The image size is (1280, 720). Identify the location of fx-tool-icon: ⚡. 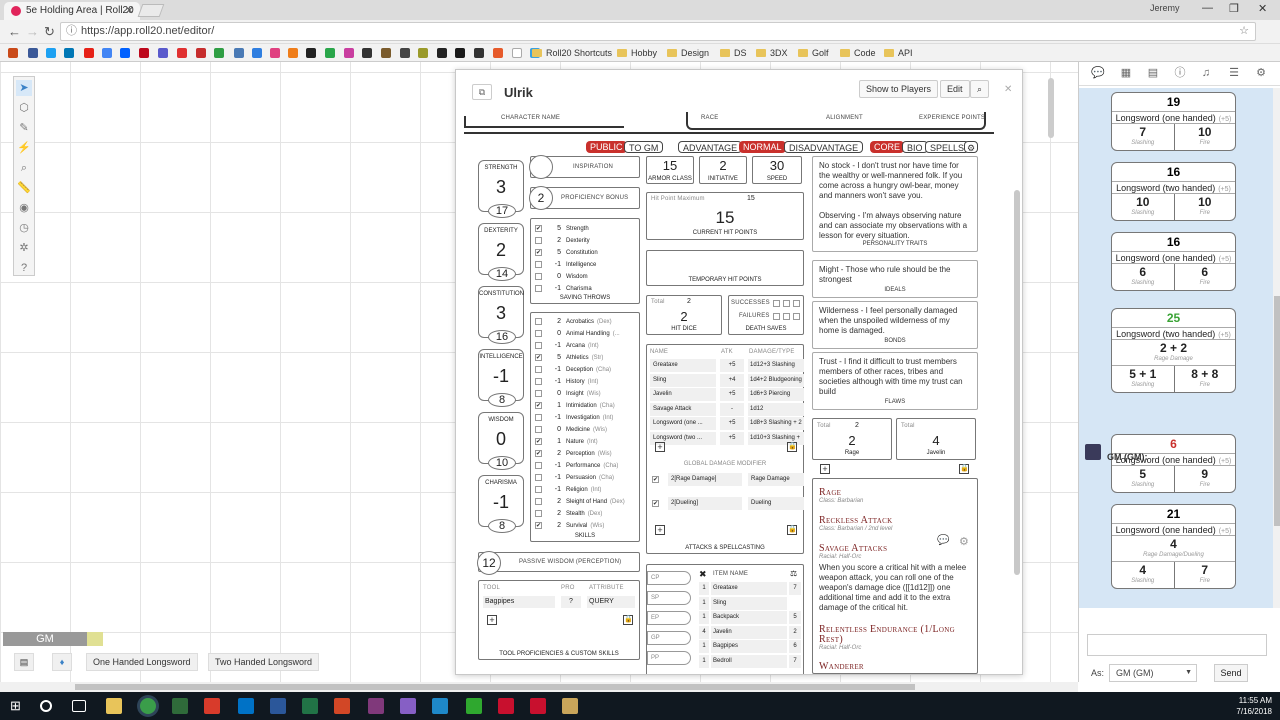
(24, 148).